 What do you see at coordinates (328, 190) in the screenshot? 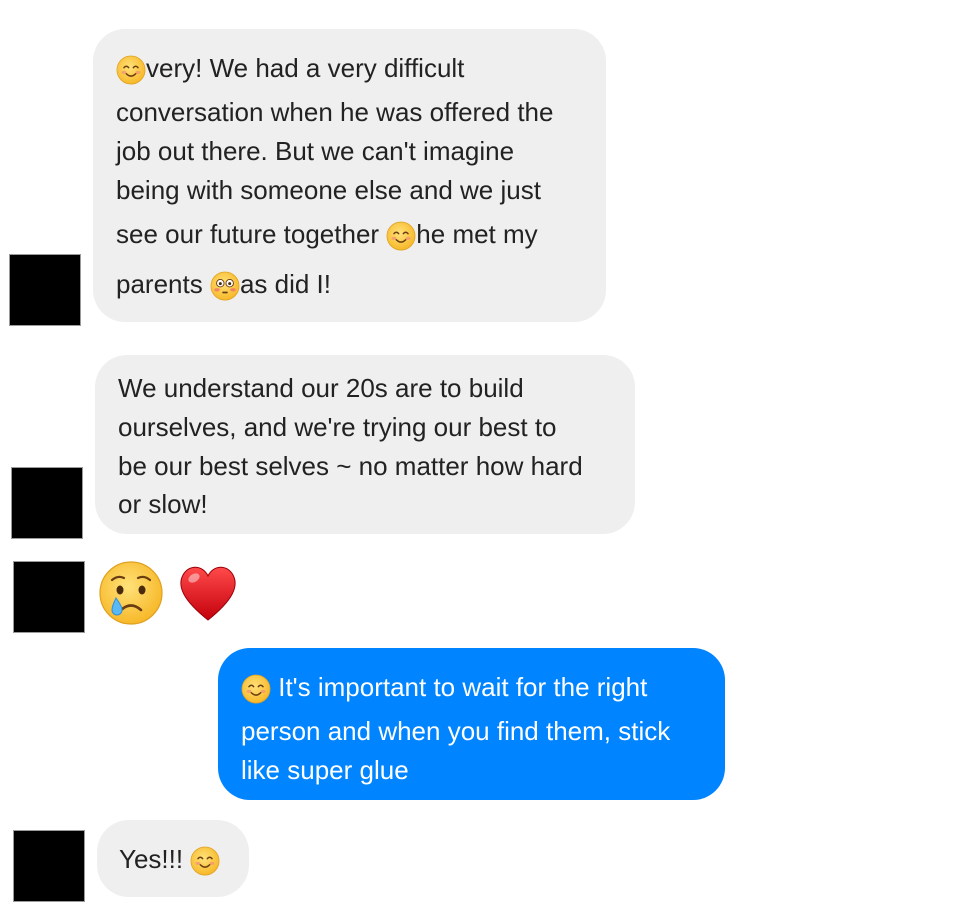
I see `message-text-line: being with someone else and we just` at bounding box center [328, 190].